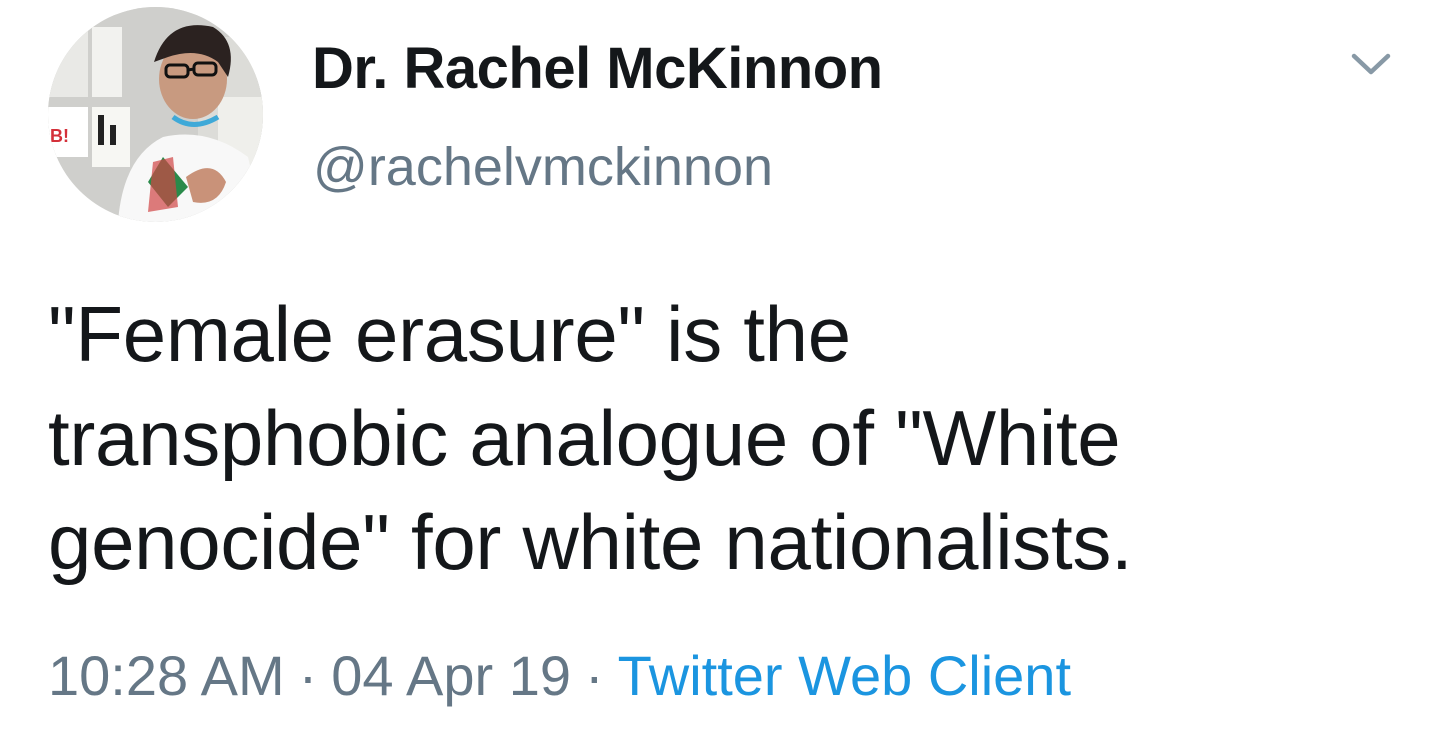 This screenshot has width=1440, height=749. Describe the element at coordinates (451, 675) in the screenshot. I see `tweet-date: 04 Apr 19` at that location.